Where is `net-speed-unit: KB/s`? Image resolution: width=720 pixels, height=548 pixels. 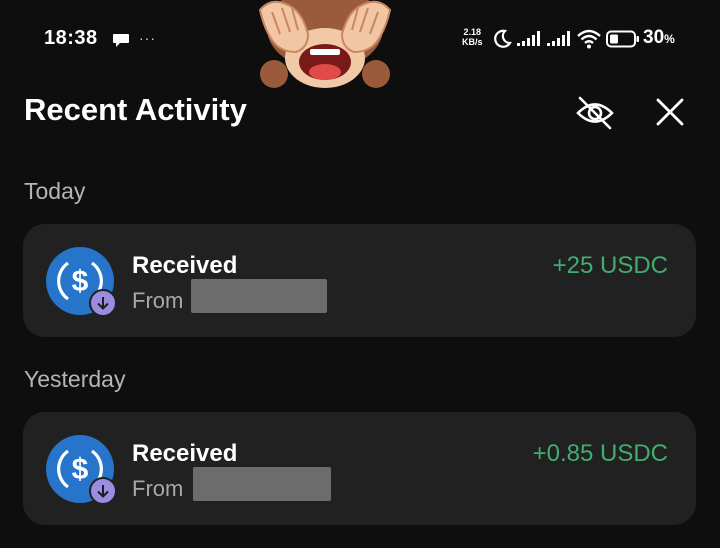 net-speed-unit: KB/s is located at coordinates (472, 42).